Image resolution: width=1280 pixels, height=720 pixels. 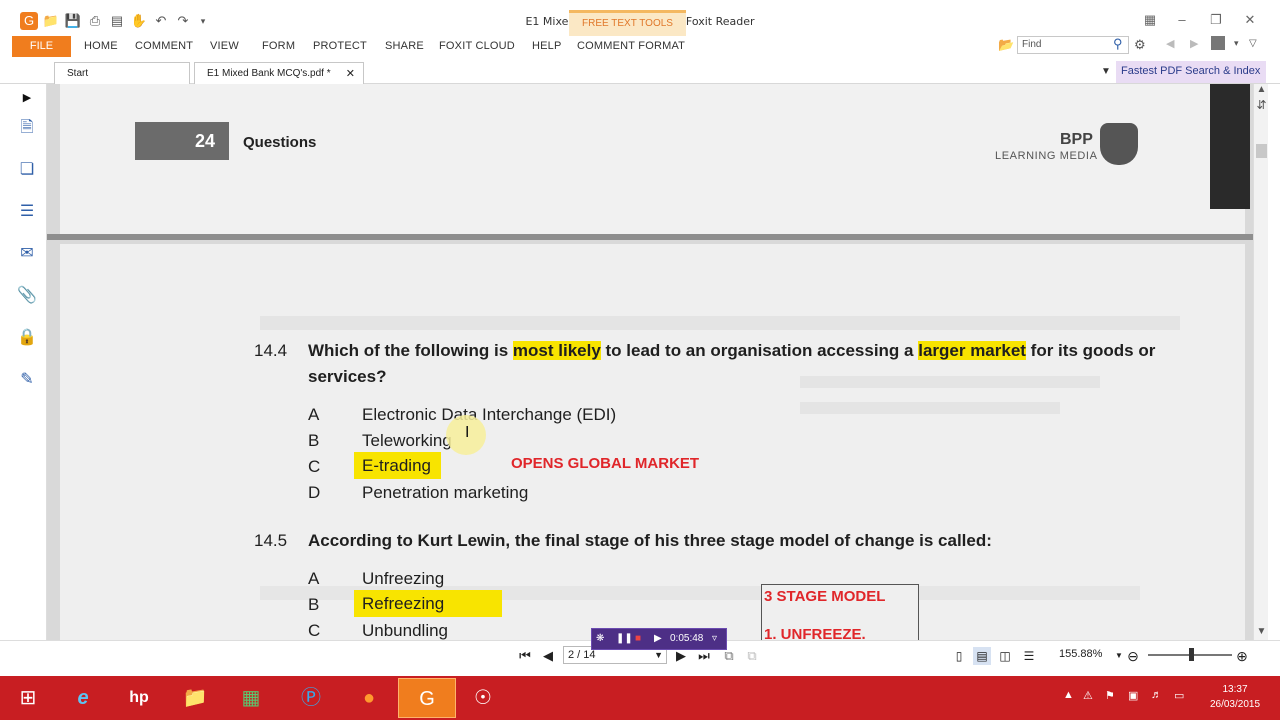 I want to click on tray-expand-icon: ▲, so click(x=1068, y=695).